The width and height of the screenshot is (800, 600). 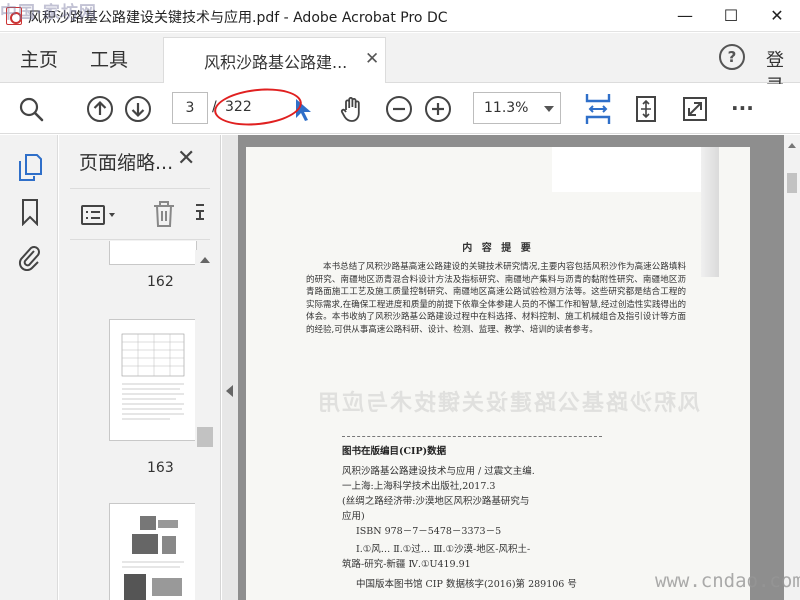 I want to click on page-thumbnails-icon, so click(x=30, y=167).